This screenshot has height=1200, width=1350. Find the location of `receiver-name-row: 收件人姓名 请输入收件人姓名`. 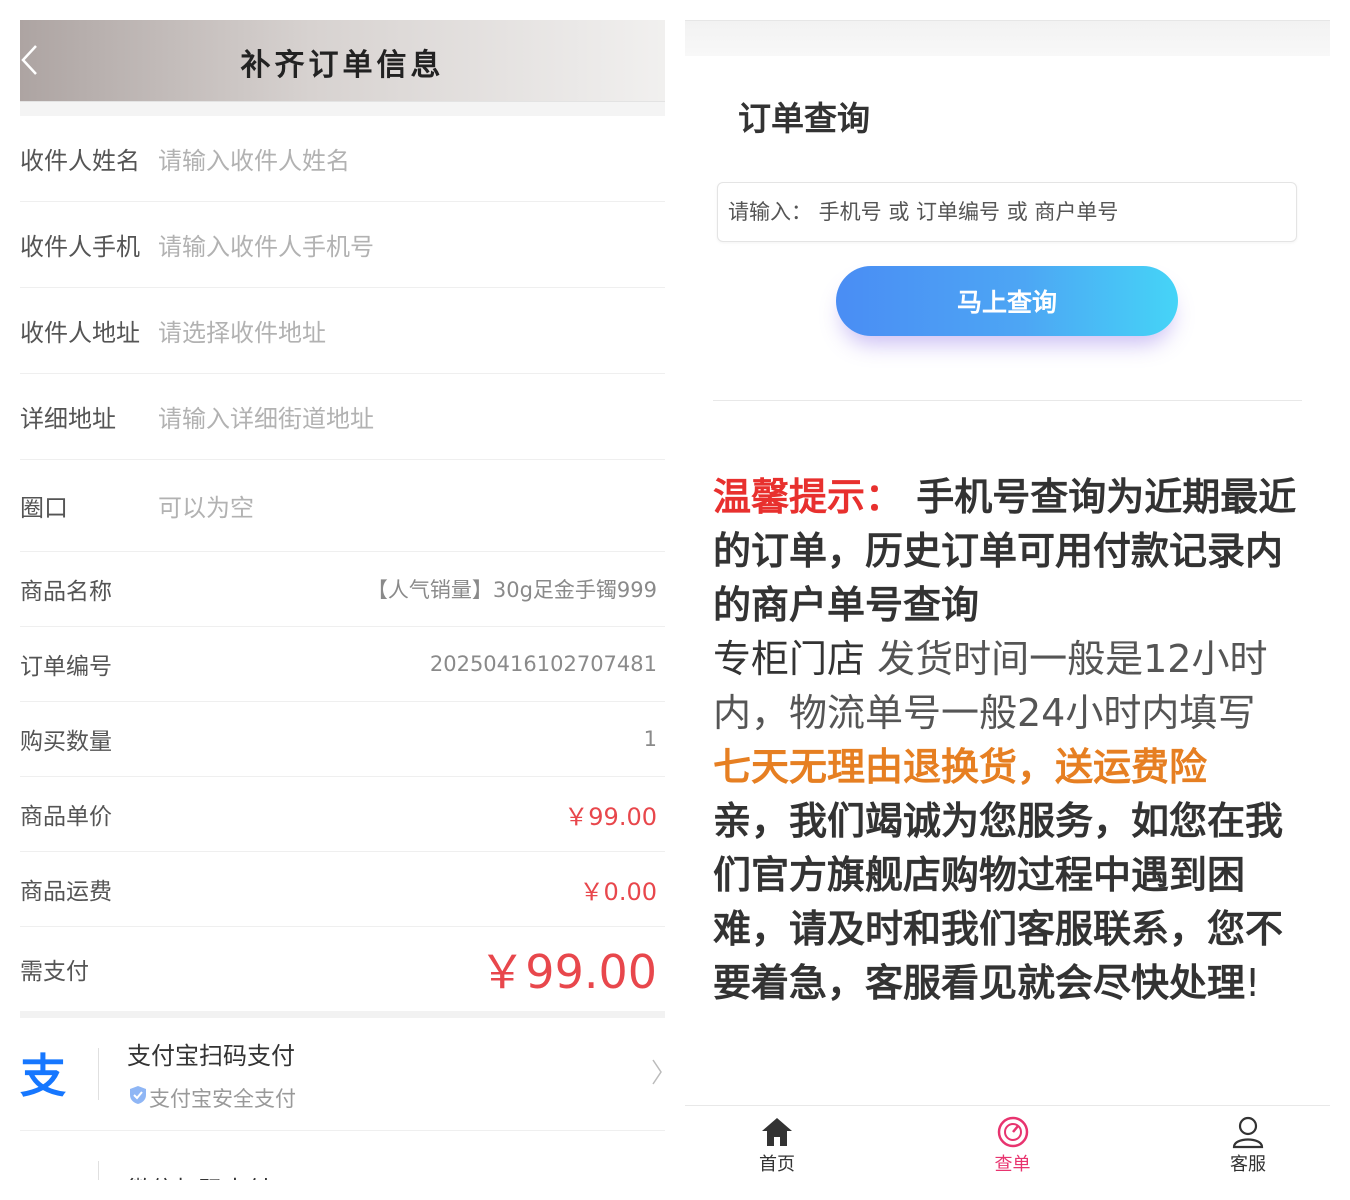

receiver-name-row: 收件人姓名 请输入收件人姓名 is located at coordinates (342, 159).